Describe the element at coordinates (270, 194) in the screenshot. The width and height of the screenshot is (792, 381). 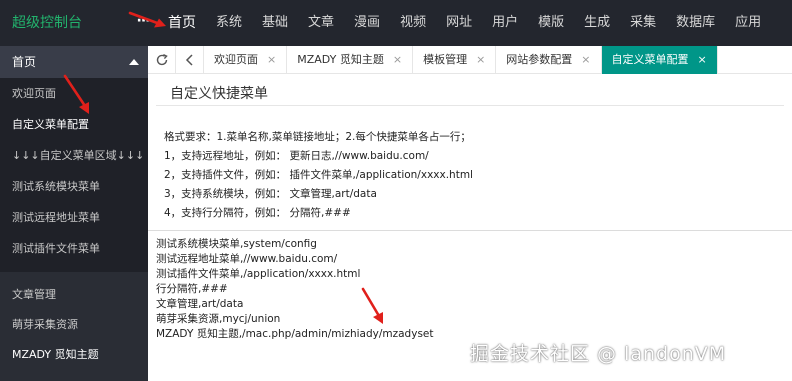
I see `tip-line: 3，支持系统模块，例如： 文章管理,art/data` at that location.